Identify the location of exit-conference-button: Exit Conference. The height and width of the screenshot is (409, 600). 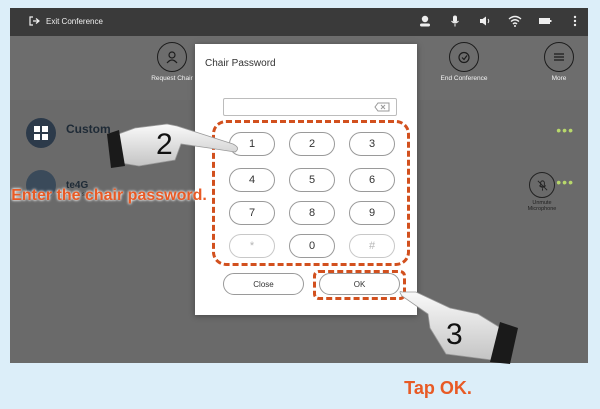
(65, 21).